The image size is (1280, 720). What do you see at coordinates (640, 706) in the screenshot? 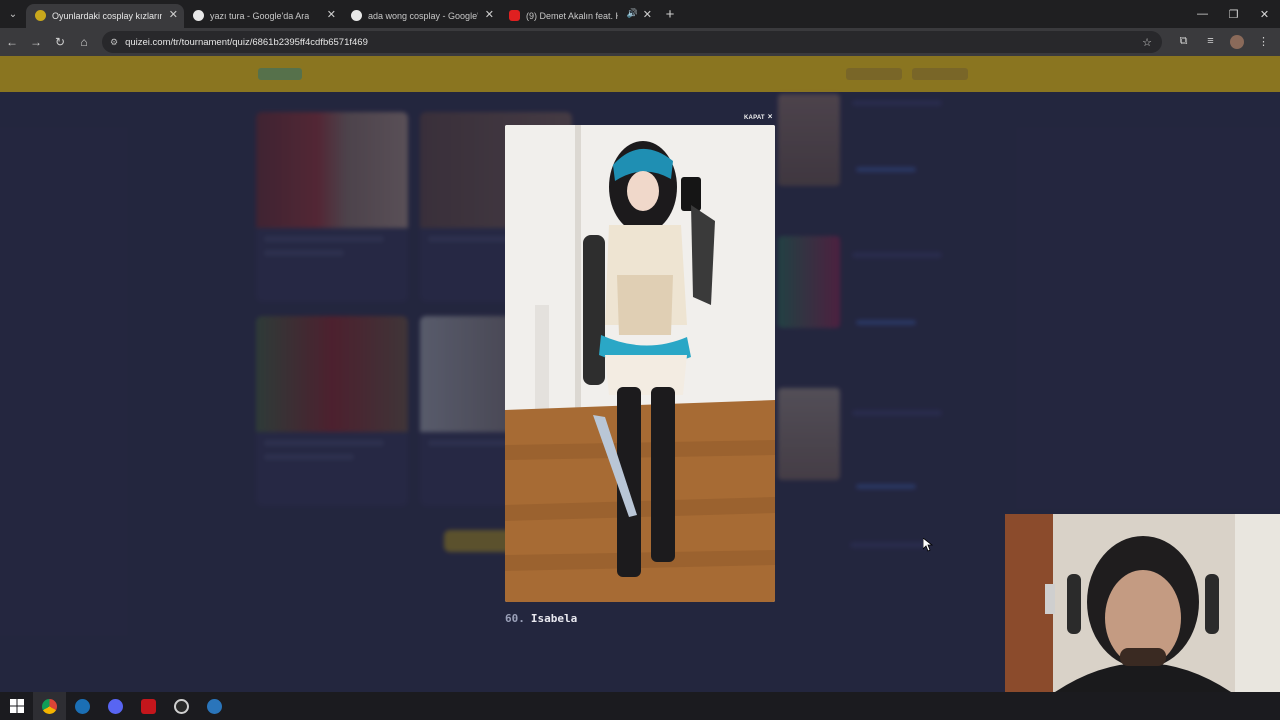
I see `windows-taskbar` at bounding box center [640, 706].